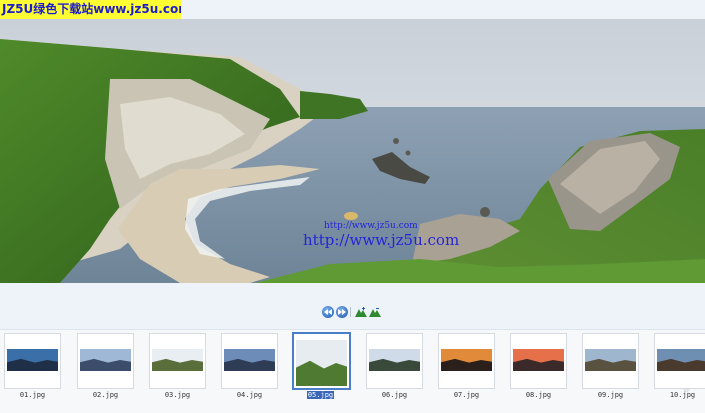 The height and width of the screenshot is (413, 705). I want to click on watermark-small: http://www.jz5u.com, so click(371, 226).